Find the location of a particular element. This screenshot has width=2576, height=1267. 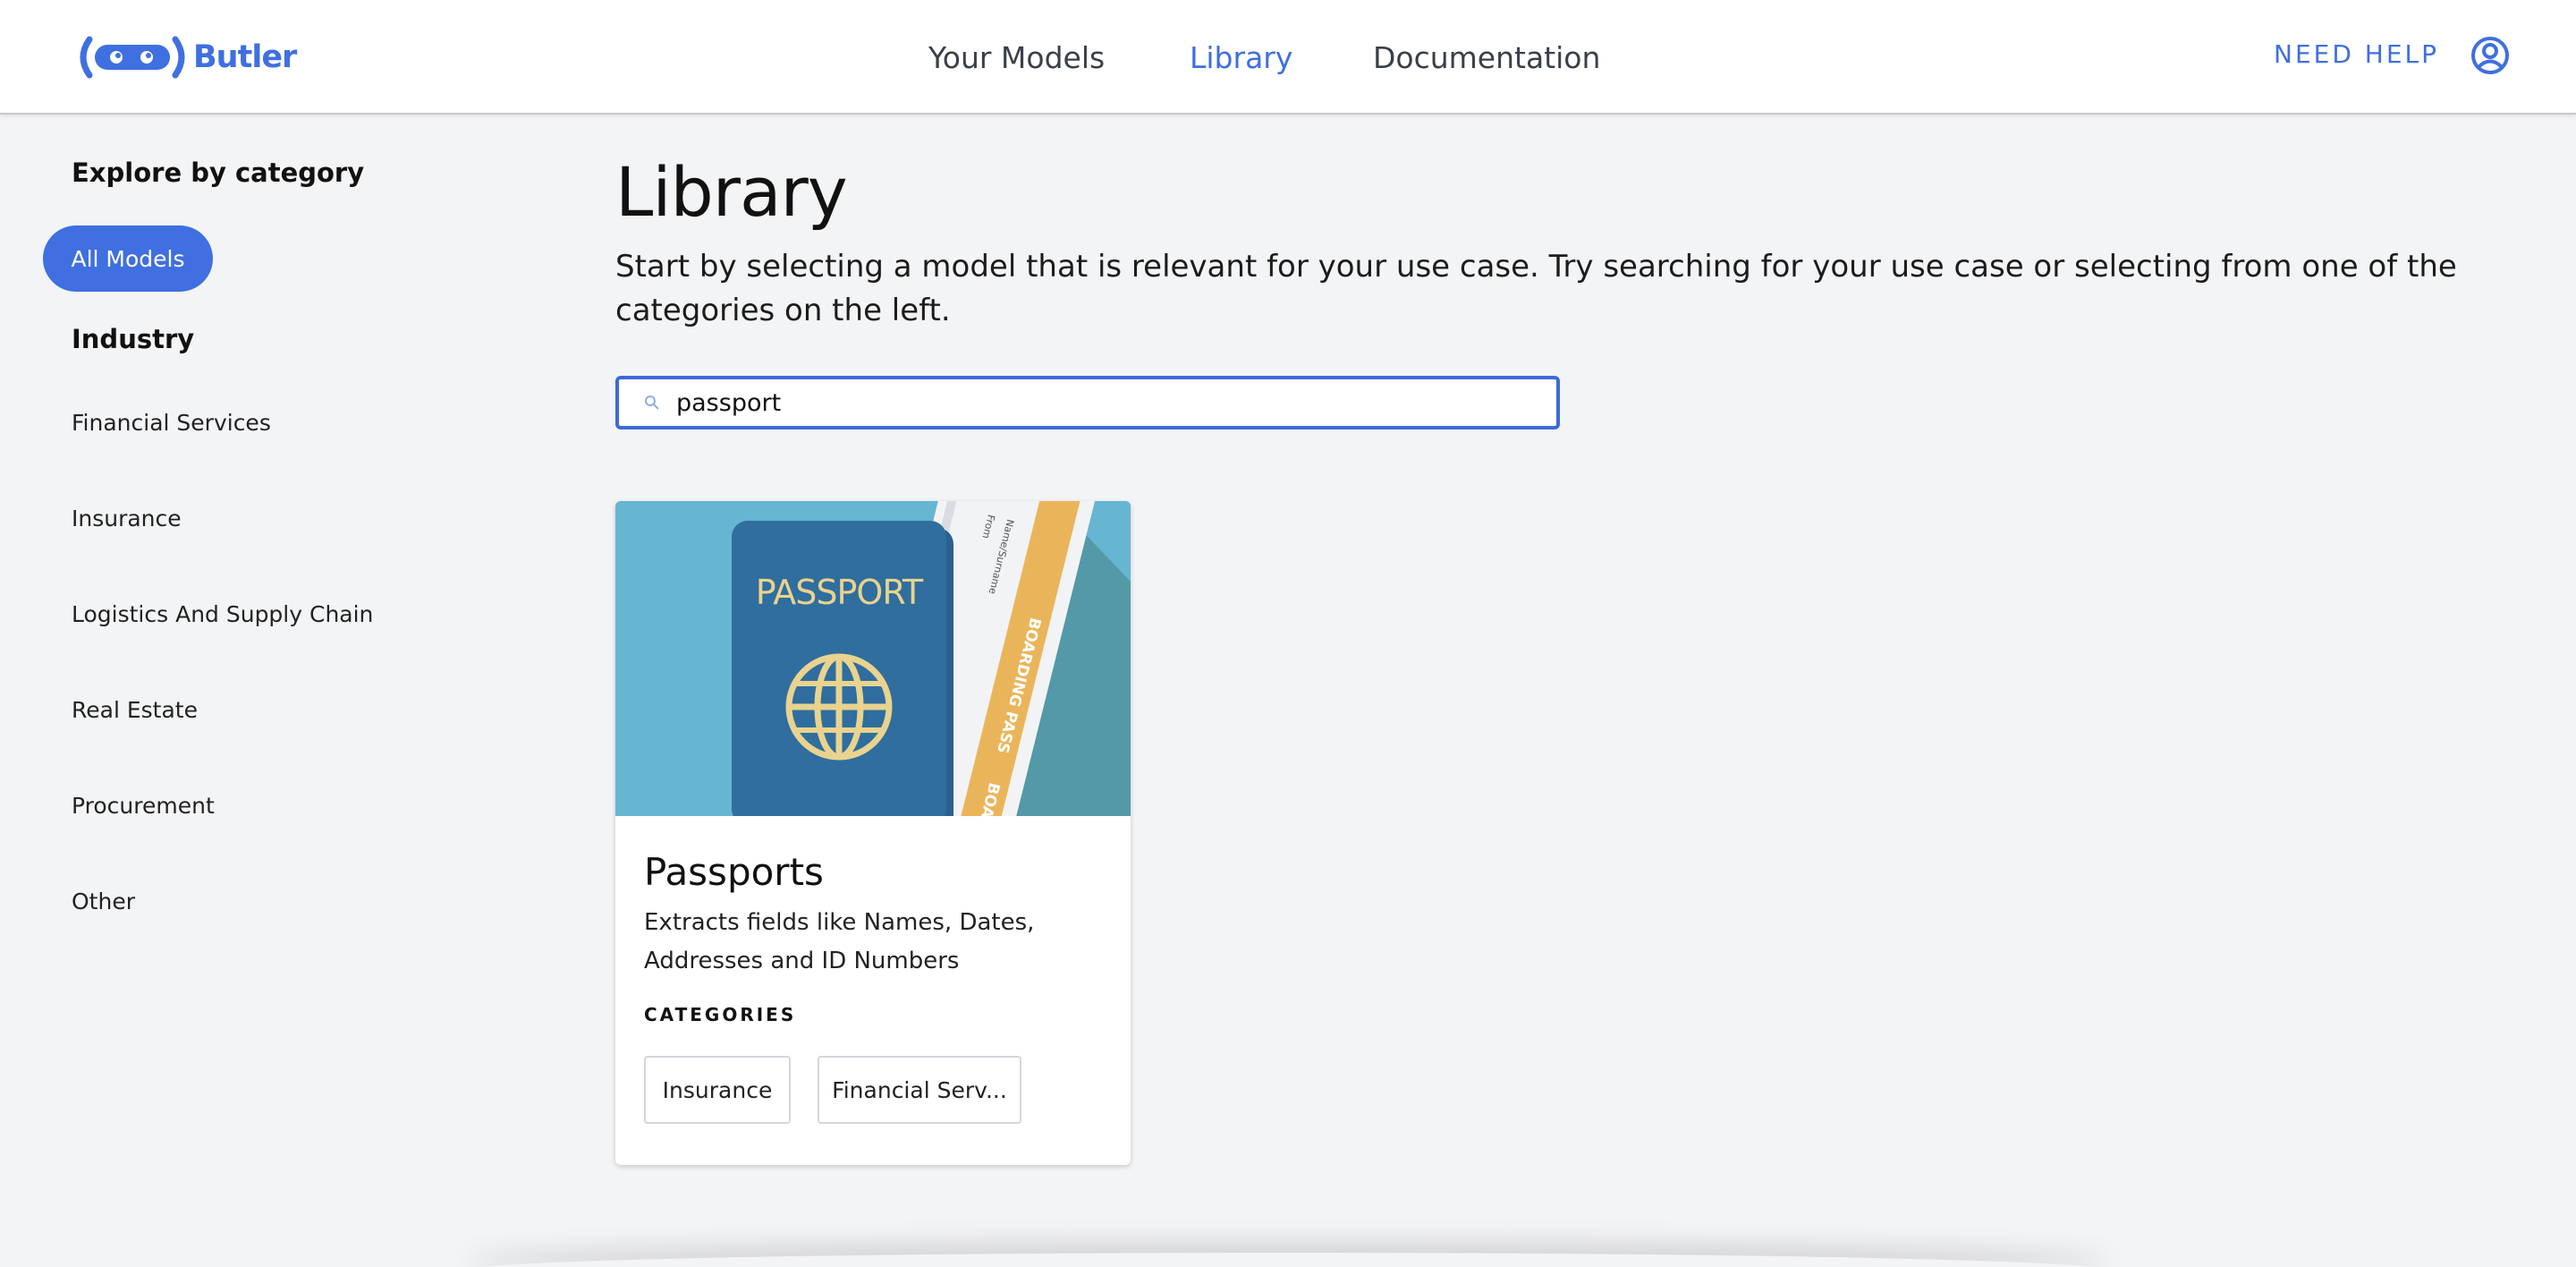

category-real-estate: Real Estate is located at coordinates (135, 710).